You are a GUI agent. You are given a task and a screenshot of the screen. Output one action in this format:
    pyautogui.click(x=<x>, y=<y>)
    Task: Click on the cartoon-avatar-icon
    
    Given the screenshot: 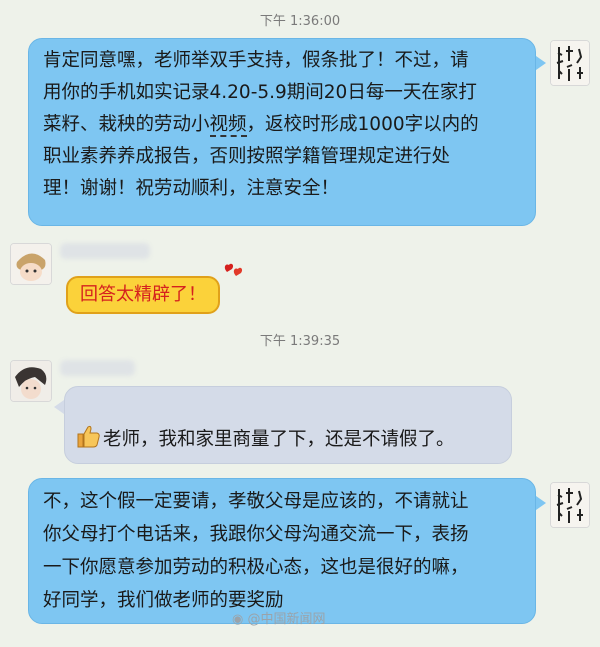 What is the action you would take?
    pyautogui.click(x=31, y=264)
    